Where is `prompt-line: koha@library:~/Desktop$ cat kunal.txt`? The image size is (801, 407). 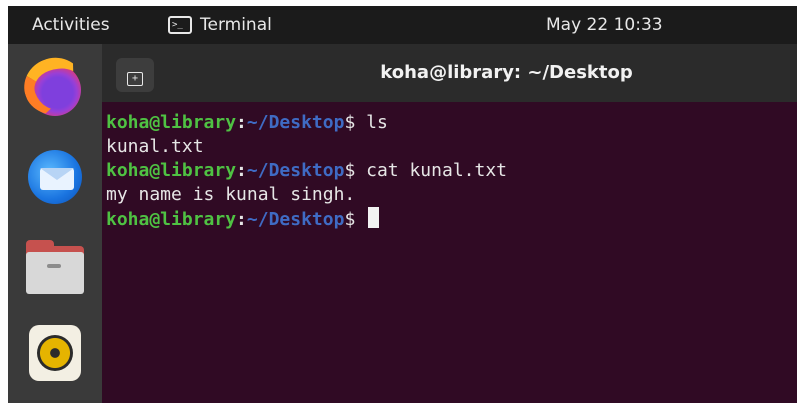 prompt-line: koha@library:~/Desktop$ cat kunal.txt is located at coordinates (306, 171).